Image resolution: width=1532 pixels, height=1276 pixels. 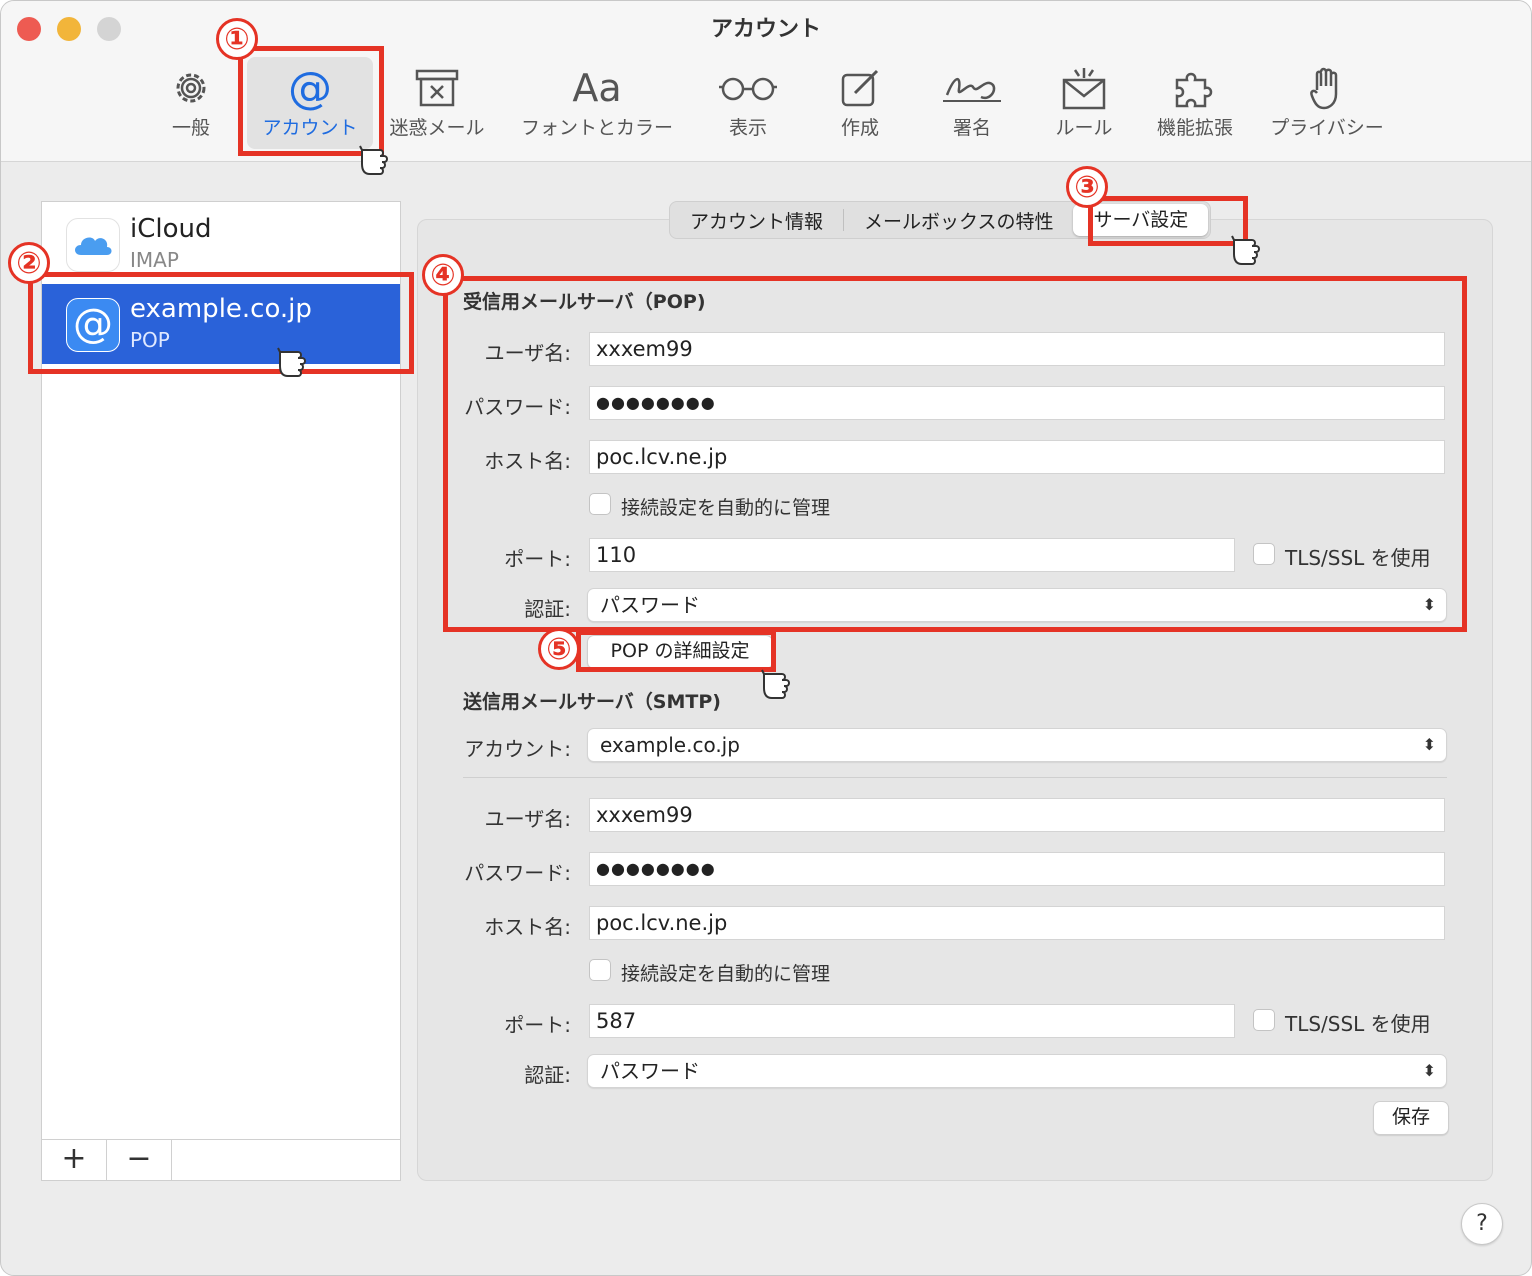 What do you see at coordinates (1017, 869) in the screenshot?
I see `outgoing-password-field: ●●●●●●●●` at bounding box center [1017, 869].